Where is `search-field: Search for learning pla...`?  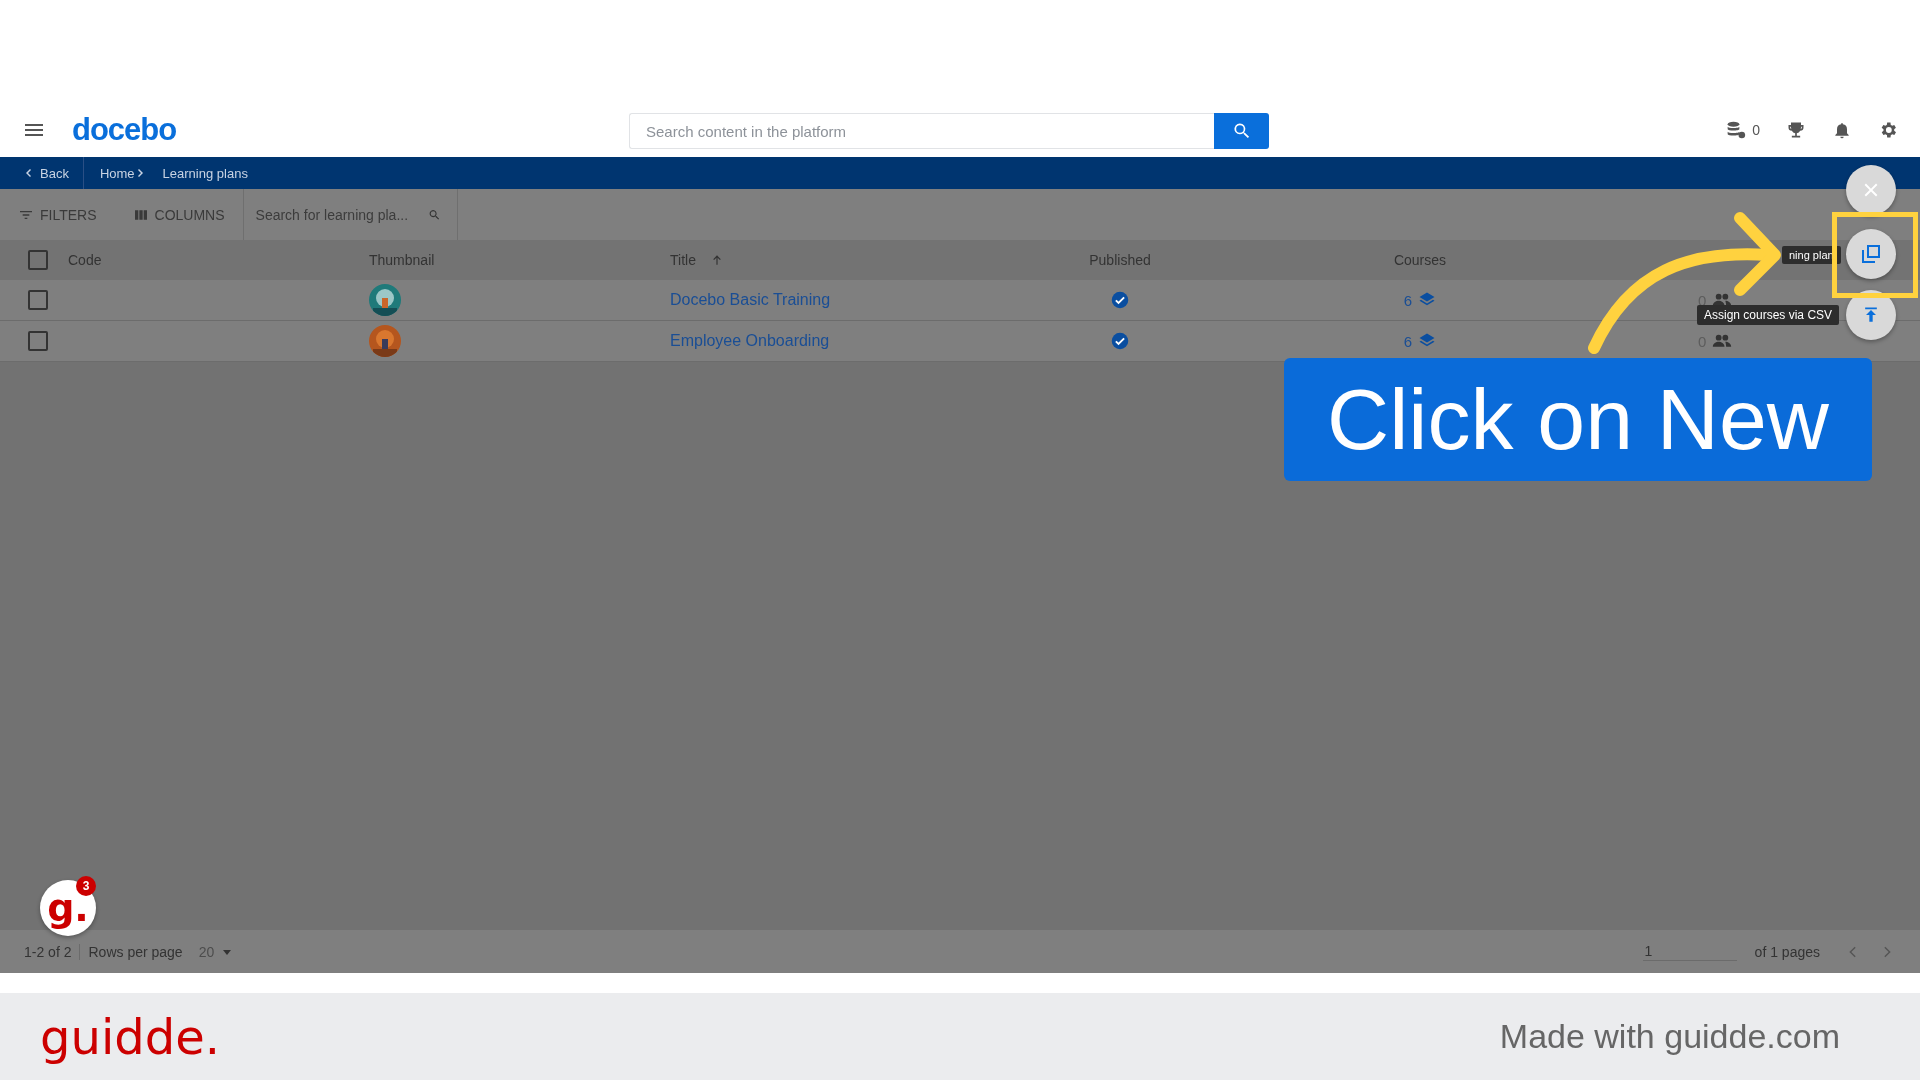
search-field: Search for learning pla... is located at coordinates (340, 214).